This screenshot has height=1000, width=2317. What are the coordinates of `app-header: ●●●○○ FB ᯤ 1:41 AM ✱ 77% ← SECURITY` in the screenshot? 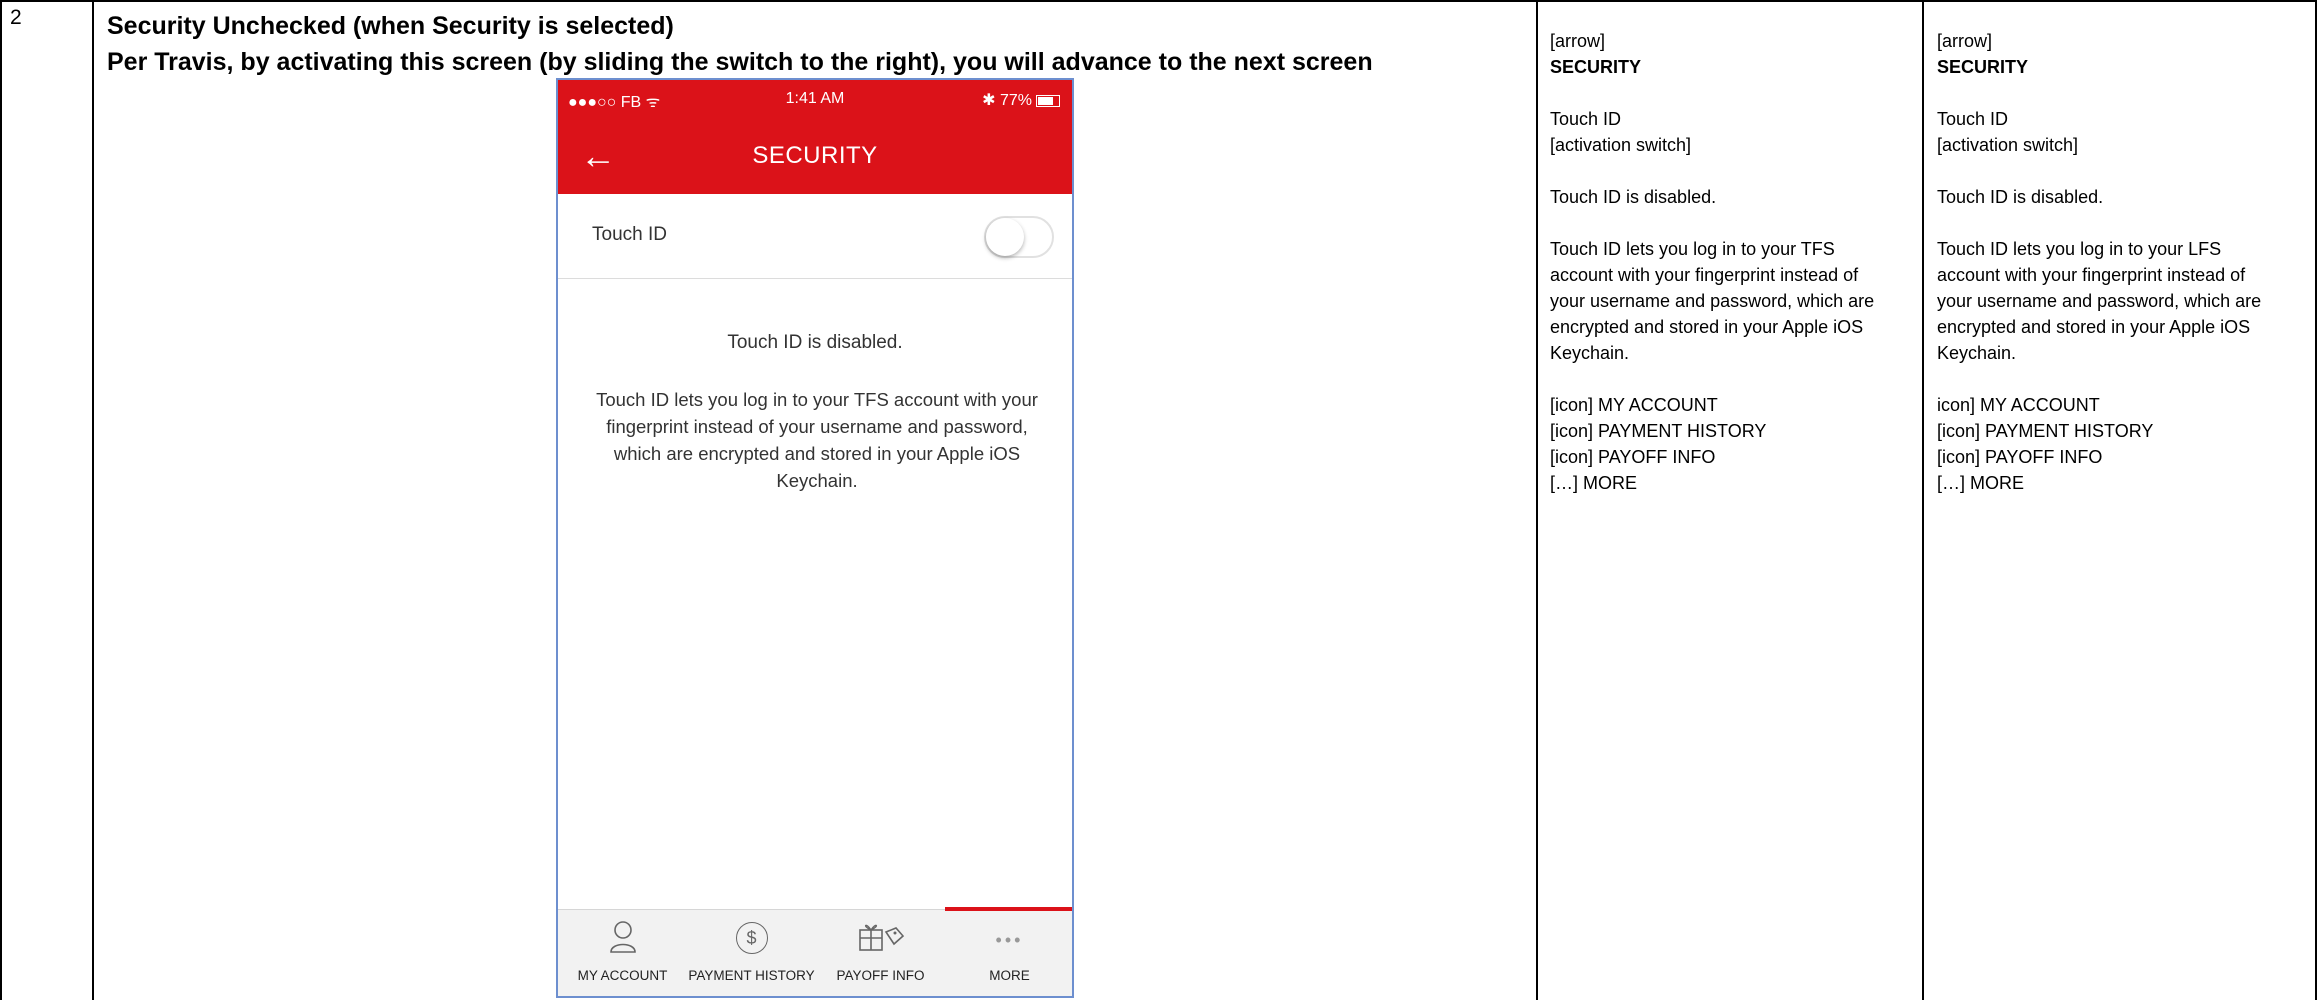 It's located at (815, 137).